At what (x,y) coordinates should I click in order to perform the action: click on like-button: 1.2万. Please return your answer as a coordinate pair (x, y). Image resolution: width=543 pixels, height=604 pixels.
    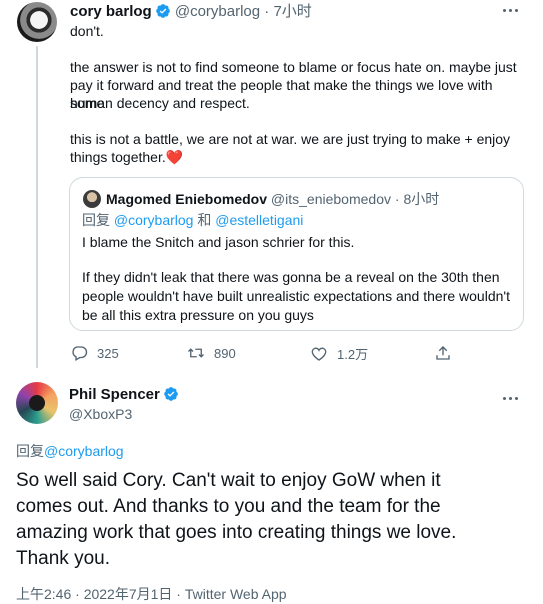
    Looking at the image, I should click on (339, 353).